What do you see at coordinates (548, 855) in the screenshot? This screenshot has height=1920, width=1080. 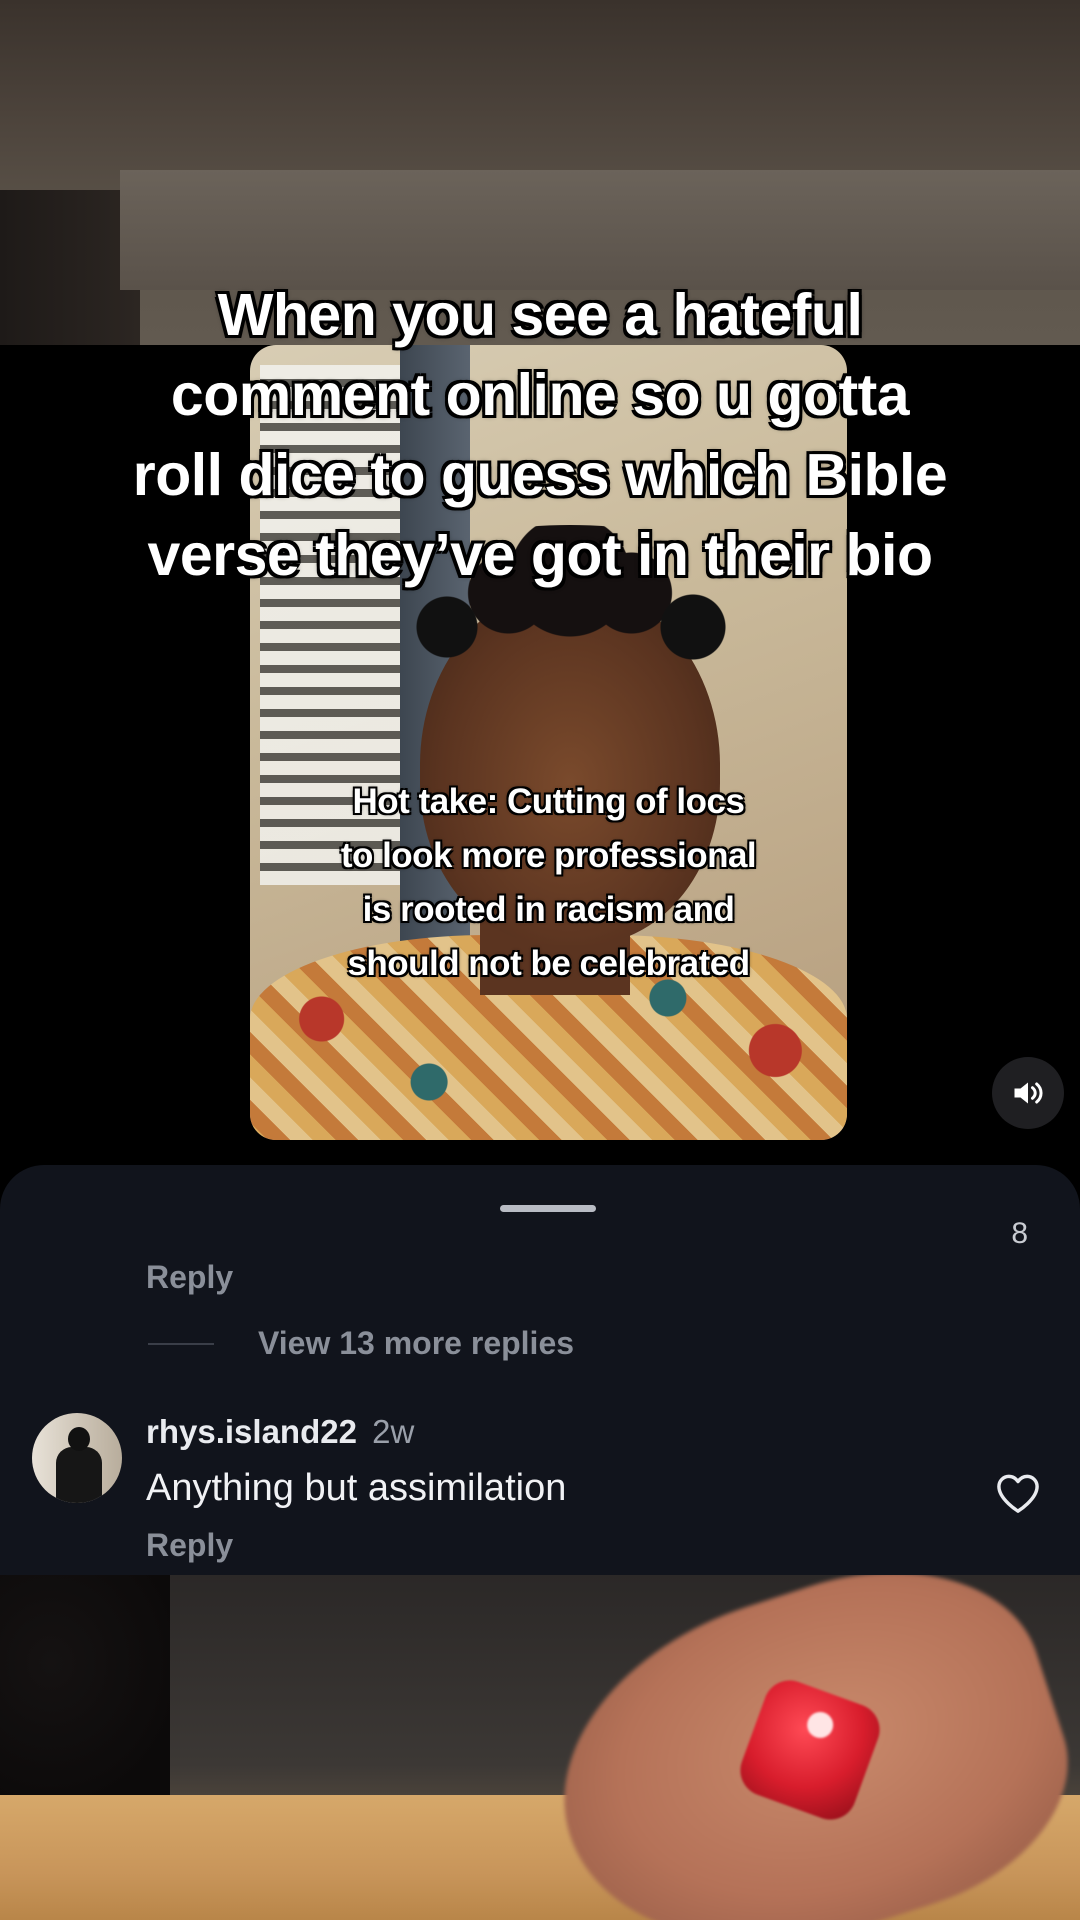 I see `video-caption-line: to look more professional` at bounding box center [548, 855].